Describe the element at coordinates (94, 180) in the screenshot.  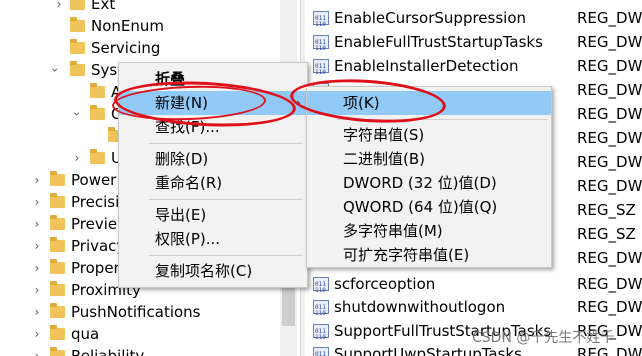
I see `tree-item-label: Power` at that location.